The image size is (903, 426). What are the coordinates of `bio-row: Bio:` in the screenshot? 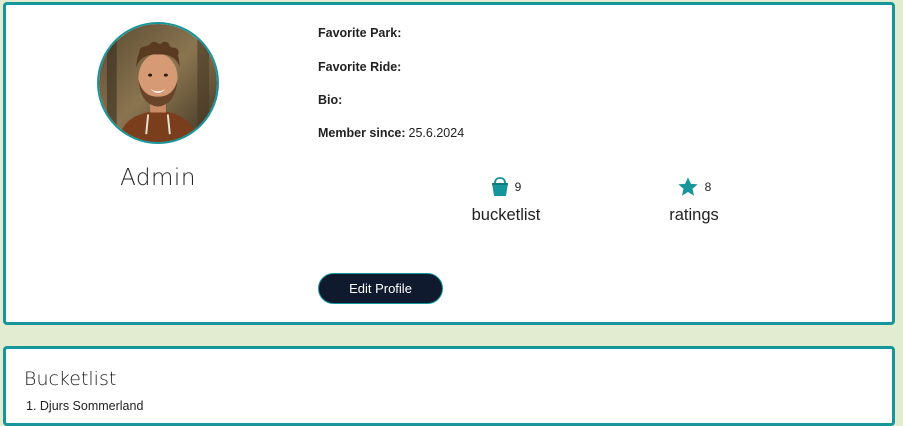 It's located at (331, 100).